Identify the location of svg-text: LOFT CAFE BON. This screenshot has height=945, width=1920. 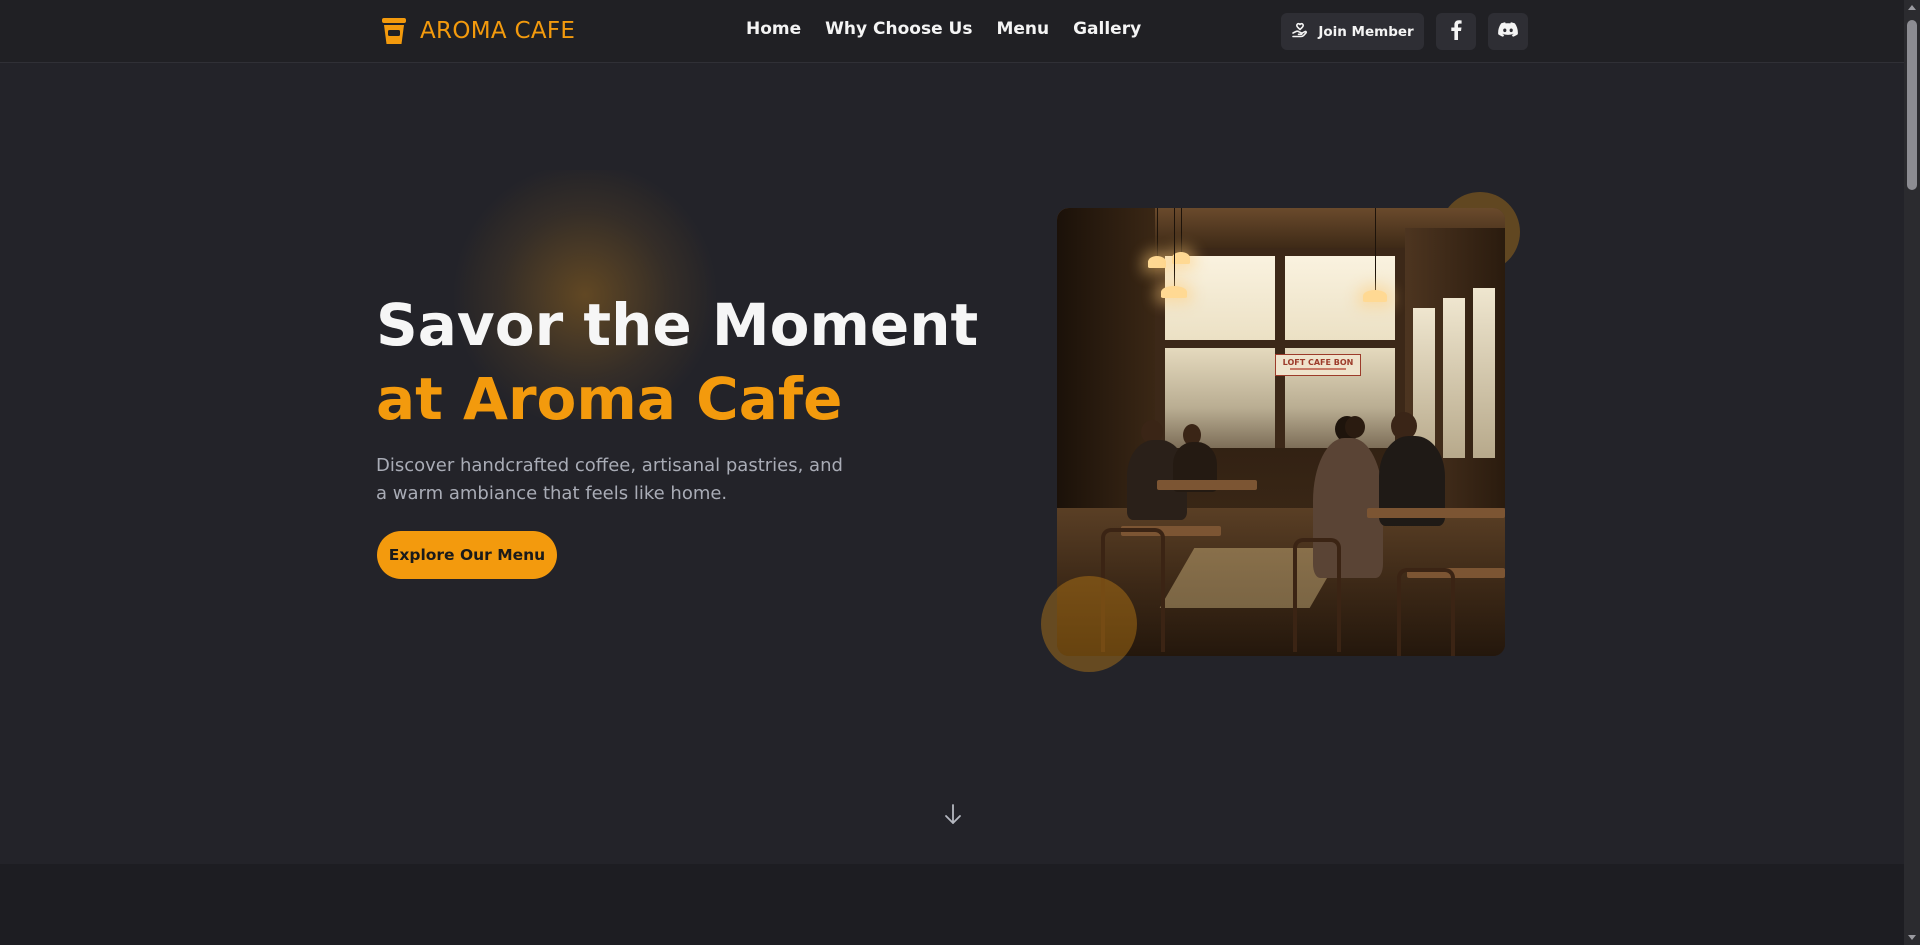
(1318, 362).